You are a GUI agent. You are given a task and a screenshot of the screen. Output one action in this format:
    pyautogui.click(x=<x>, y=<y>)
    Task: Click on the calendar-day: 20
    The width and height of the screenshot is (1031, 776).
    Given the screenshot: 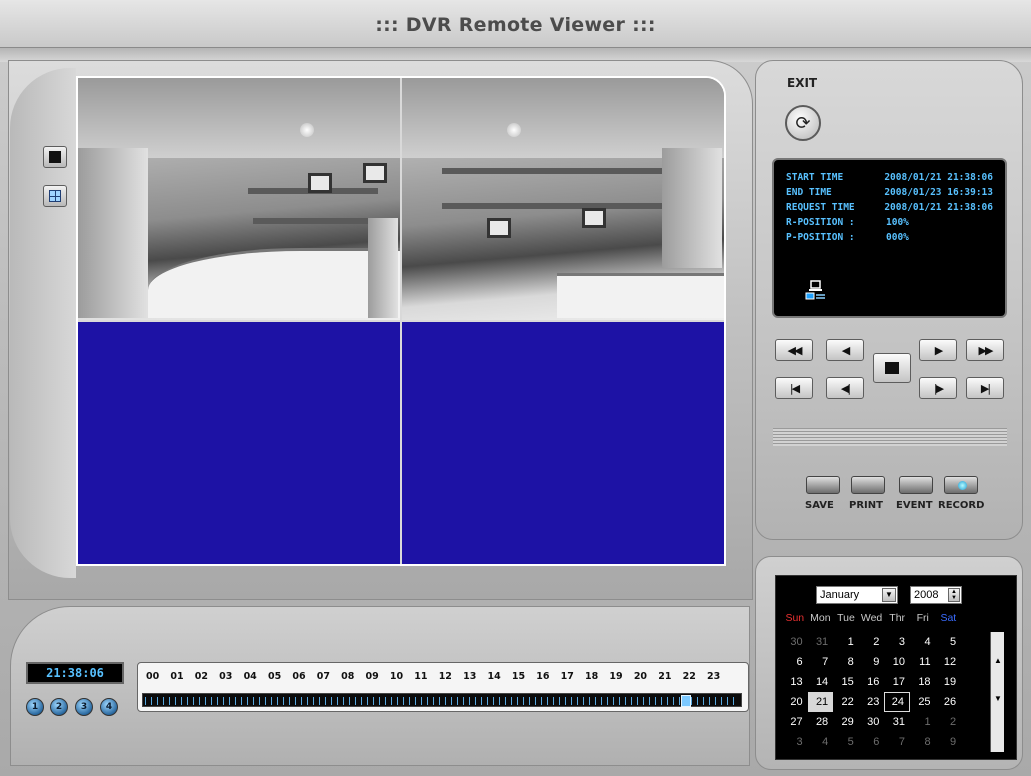 What is the action you would take?
    pyautogui.click(x=795, y=702)
    